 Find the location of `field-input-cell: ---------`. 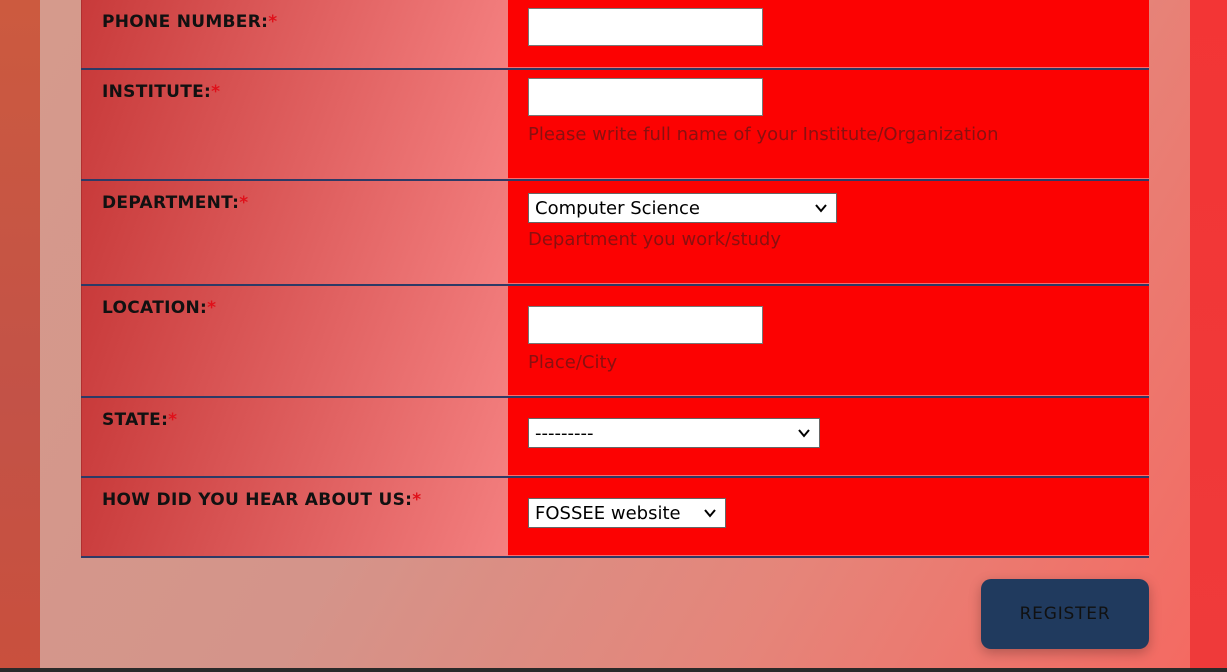

field-input-cell: --------- is located at coordinates (828, 437).